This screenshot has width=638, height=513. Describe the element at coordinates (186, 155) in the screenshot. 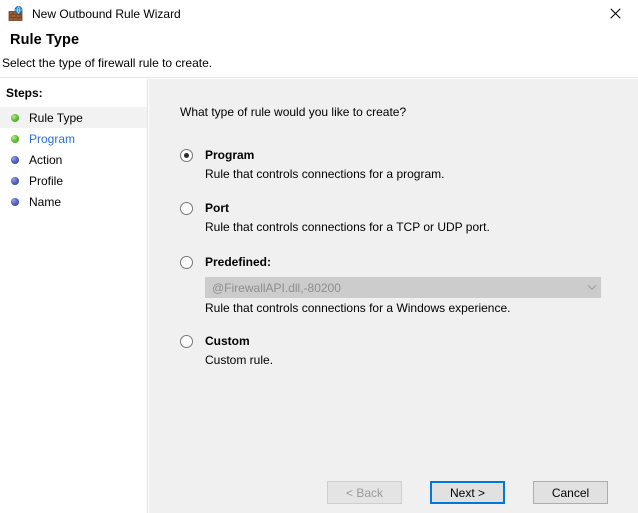

I see `radio-program` at that location.